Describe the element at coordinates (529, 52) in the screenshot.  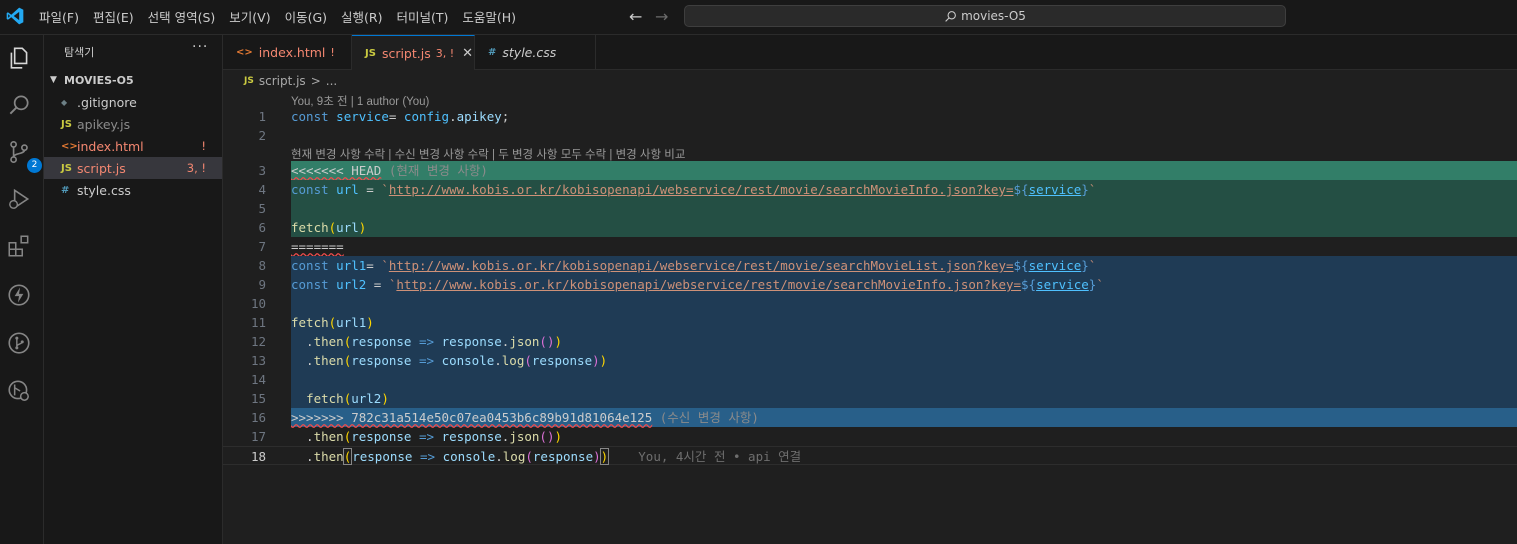
I see `tab-label: style.css` at that location.